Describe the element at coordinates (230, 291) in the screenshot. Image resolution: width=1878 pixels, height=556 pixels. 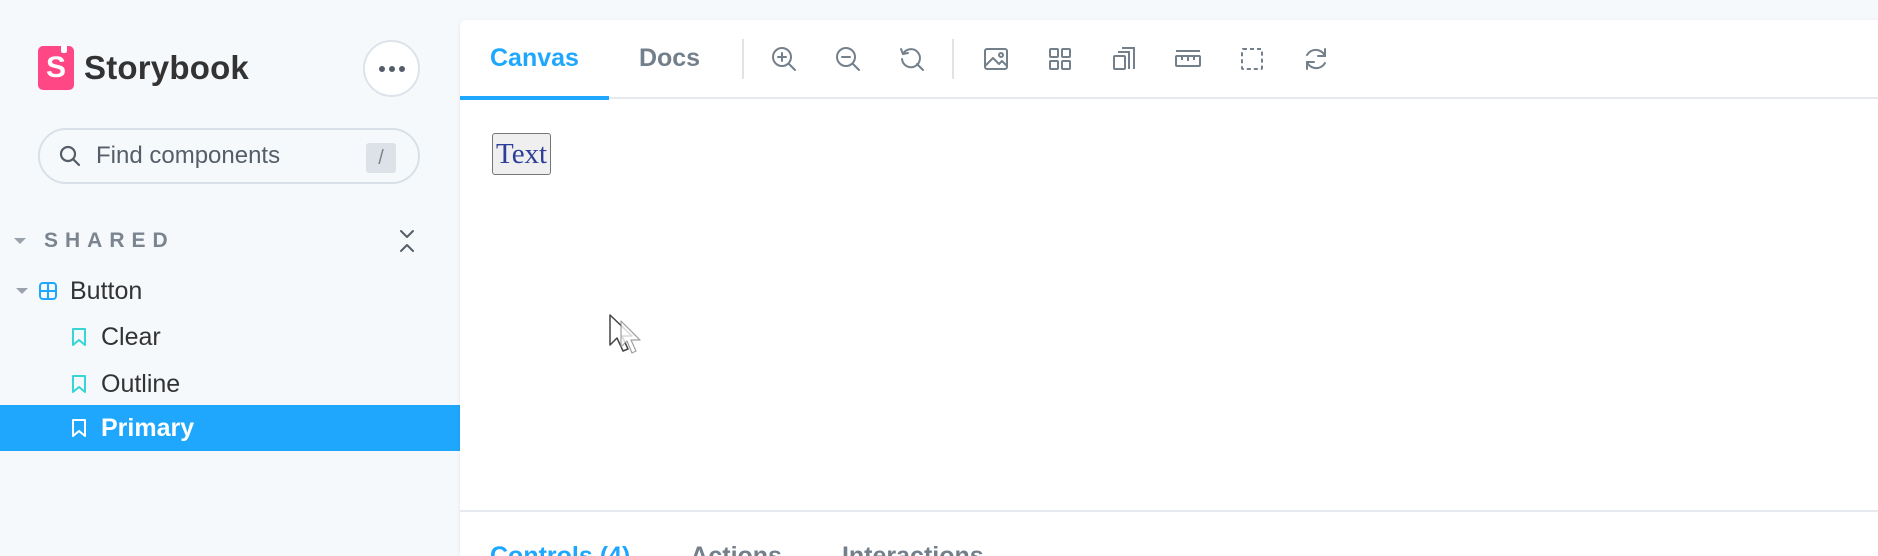
I see `tree-component-button: Button` at that location.